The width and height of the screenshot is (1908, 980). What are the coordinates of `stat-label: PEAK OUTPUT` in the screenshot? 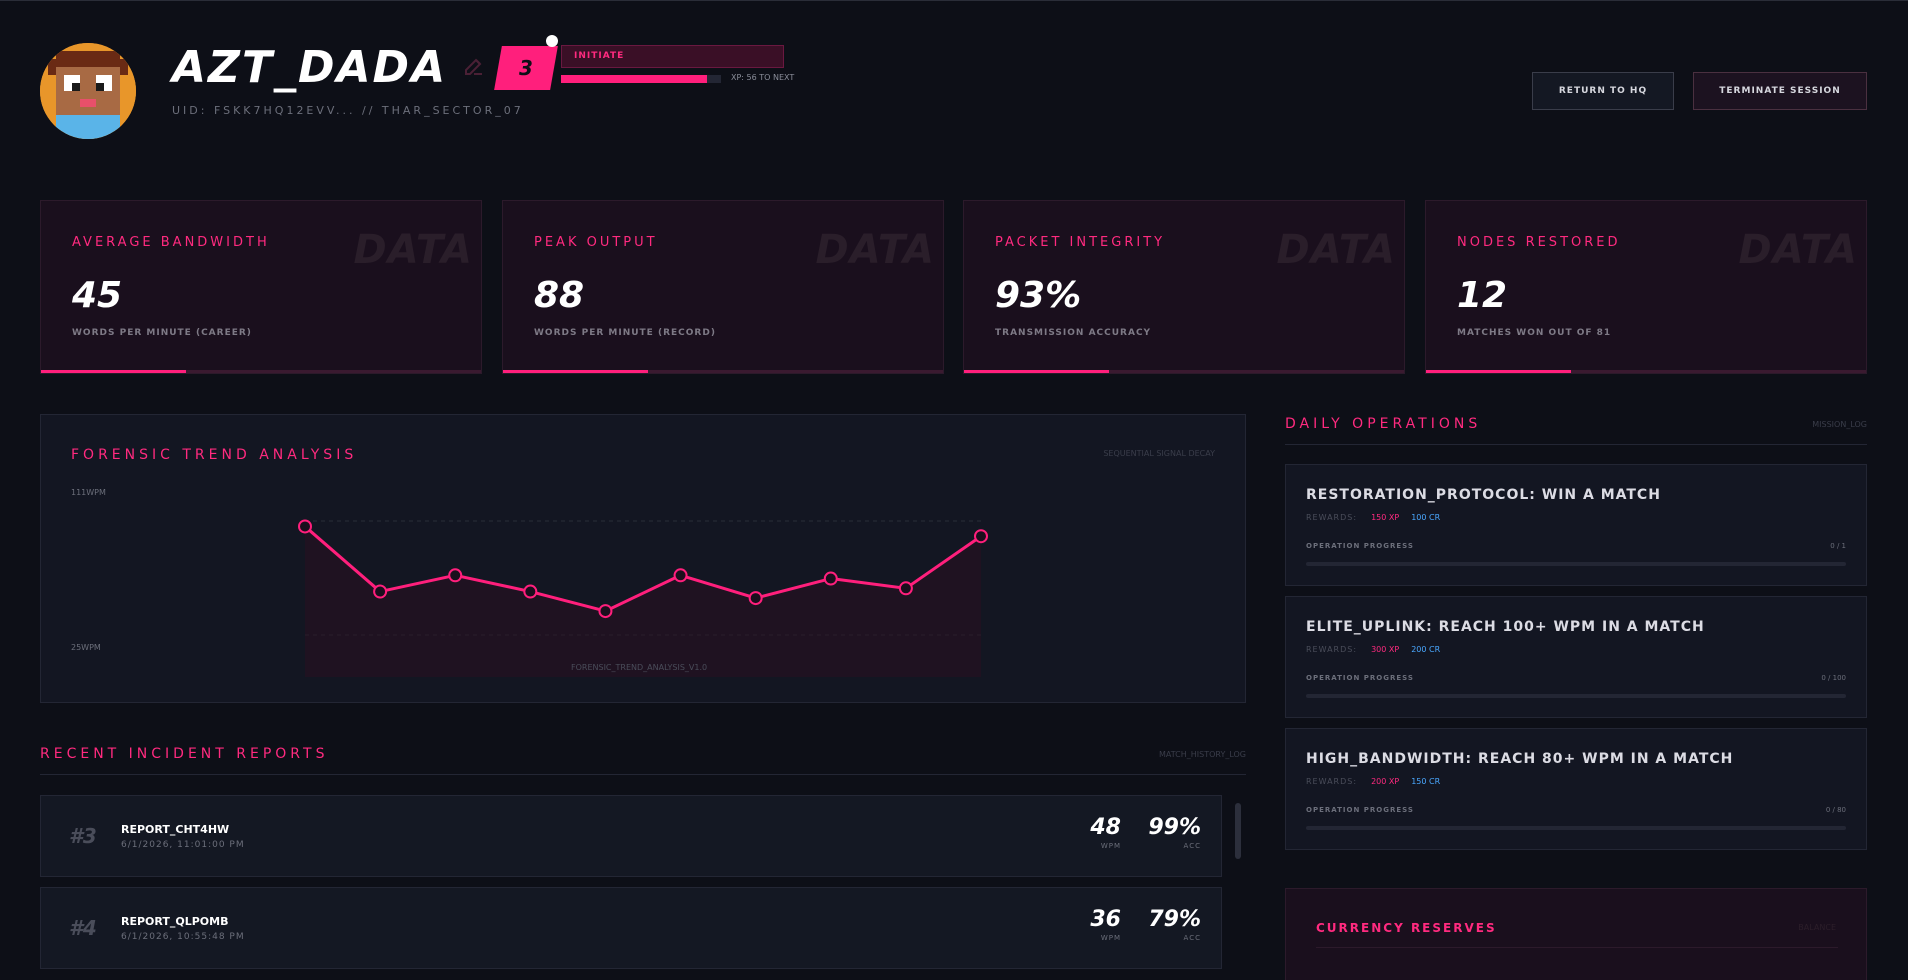 It's located at (596, 242).